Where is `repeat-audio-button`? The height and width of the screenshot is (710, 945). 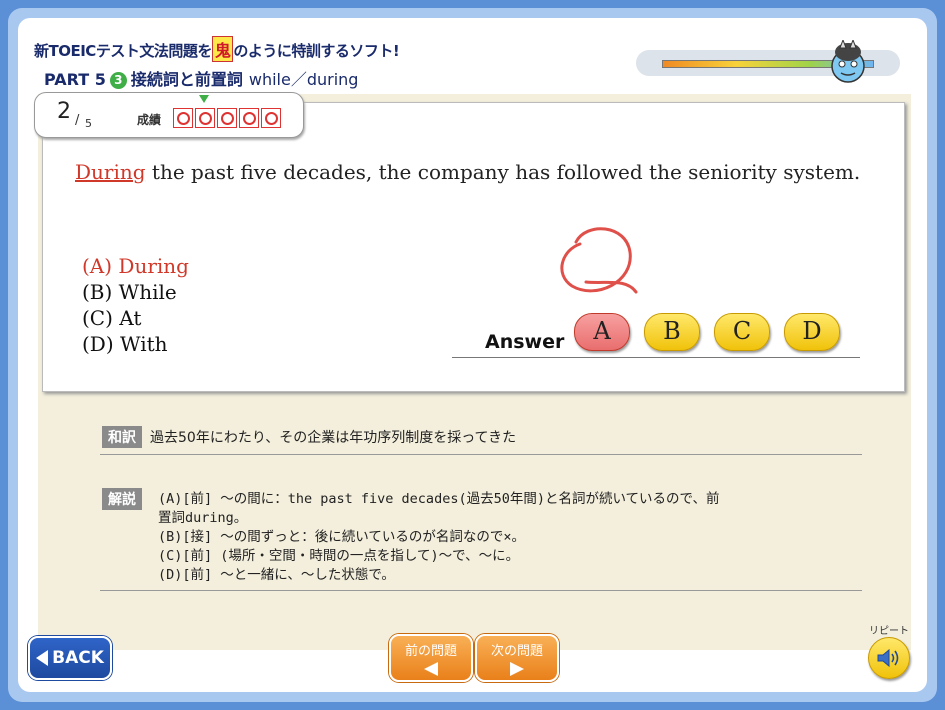 repeat-audio-button is located at coordinates (889, 658).